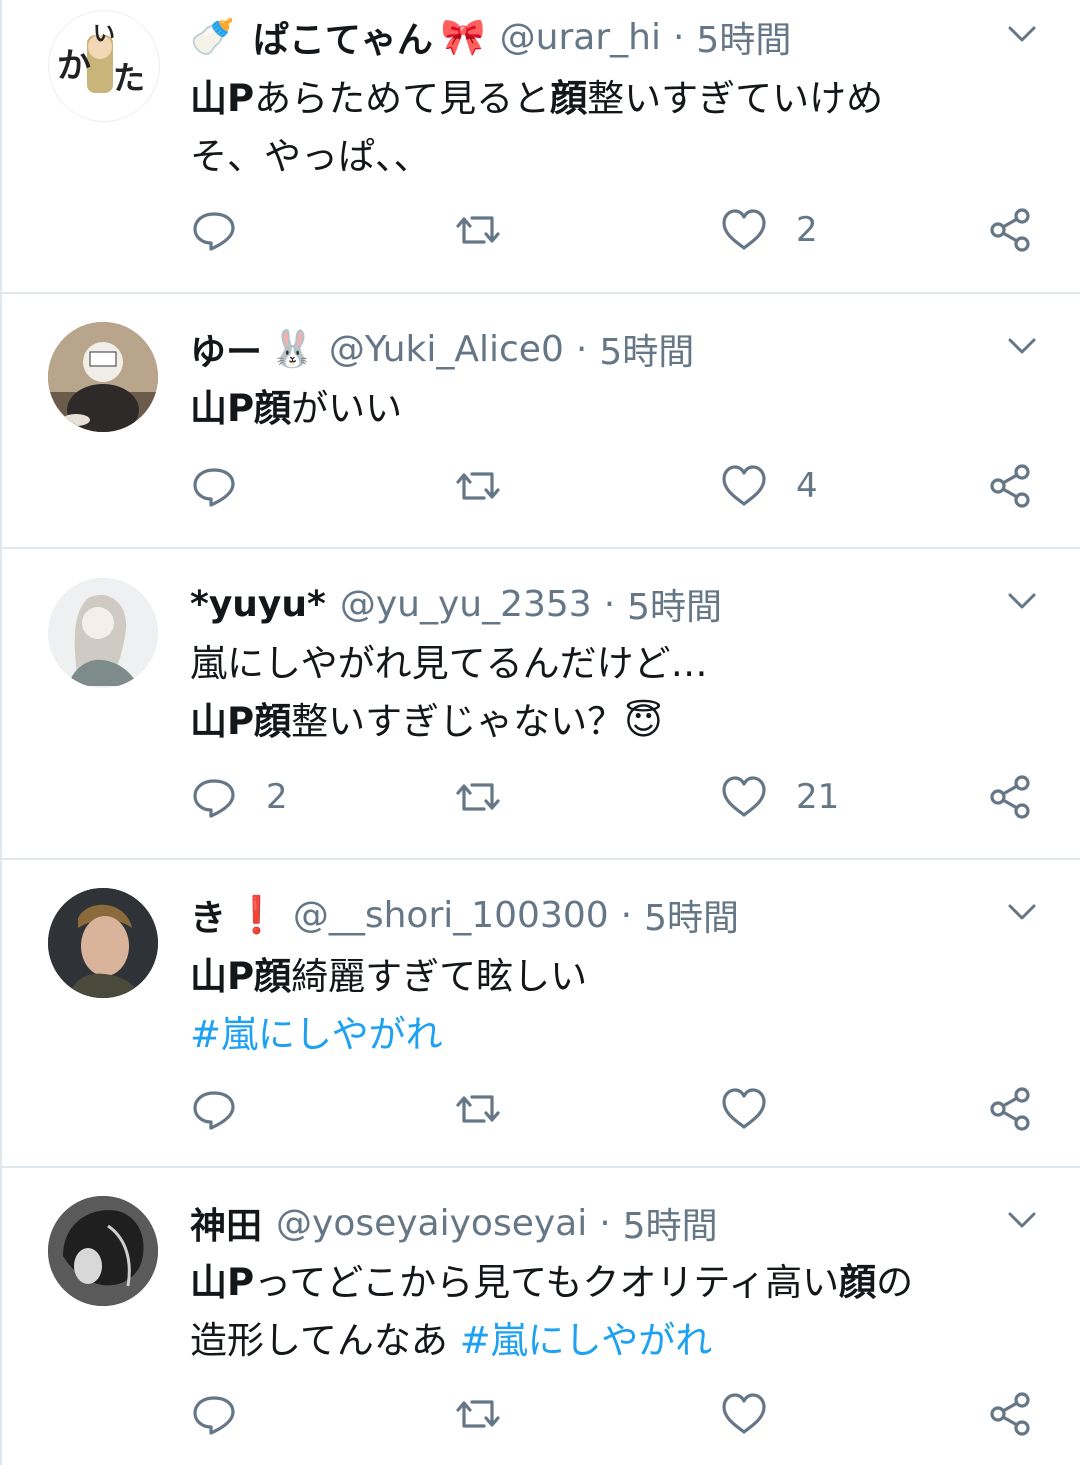 This screenshot has height=1465, width=1080. I want to click on user-handle: @yoseyaiyoseyai, so click(431, 1223).